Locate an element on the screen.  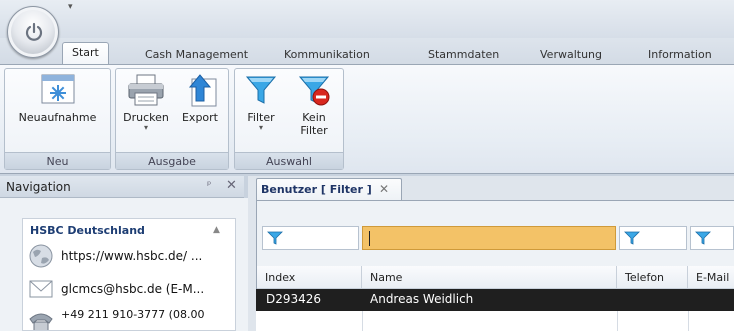
new-record-button: Neuaufnahme is located at coordinates (57, 98).